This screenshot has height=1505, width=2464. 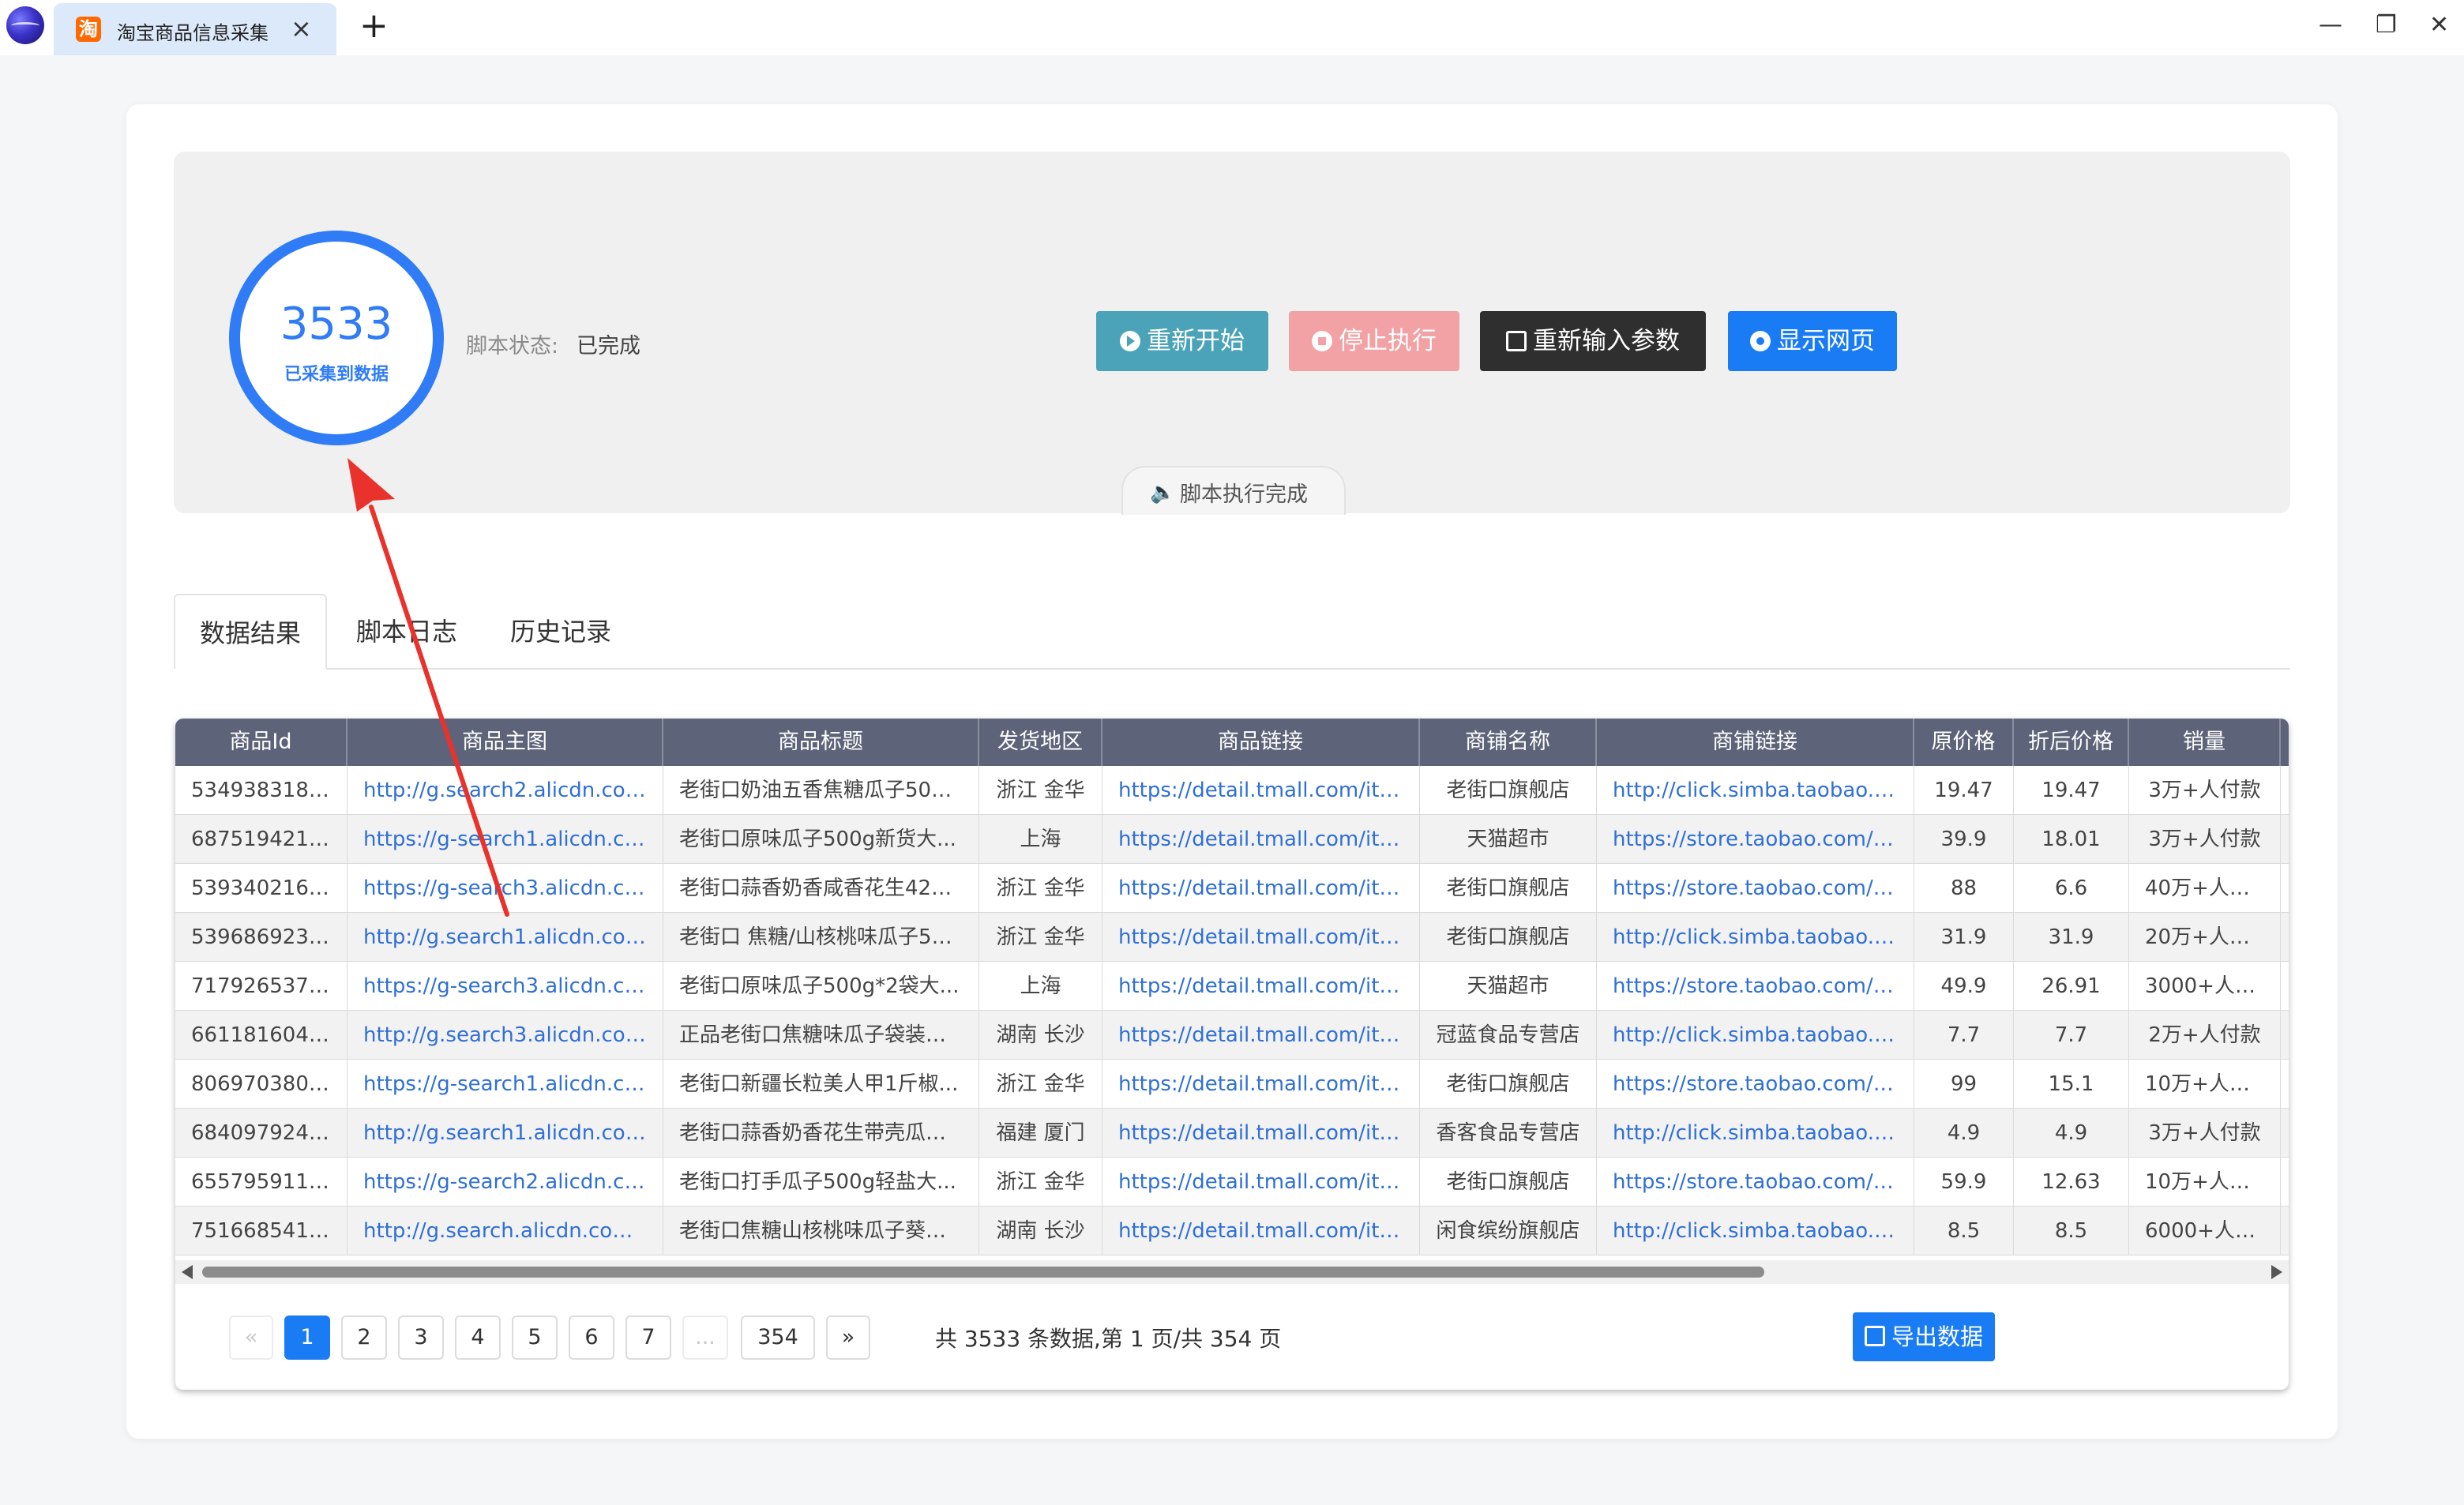 What do you see at coordinates (1964, 839) in the screenshot?
I see `table-cell: 39.9` at bounding box center [1964, 839].